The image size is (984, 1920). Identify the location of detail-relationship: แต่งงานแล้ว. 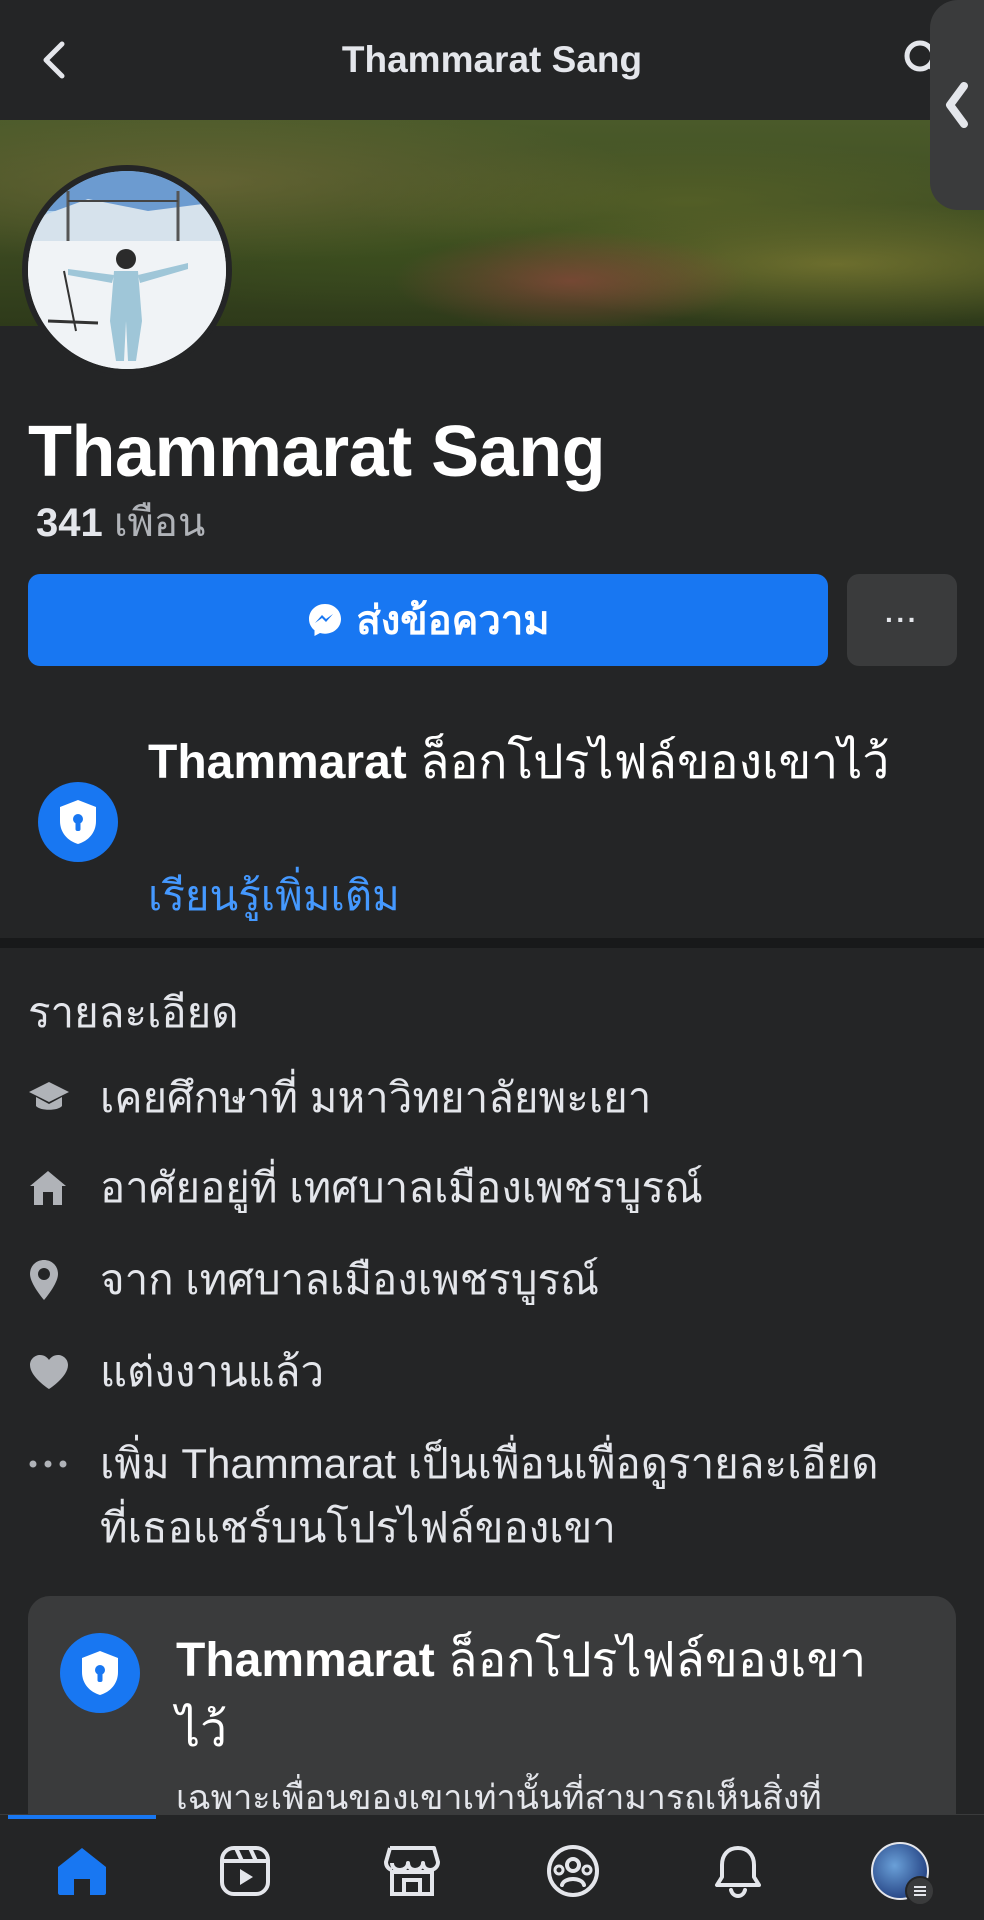
(493, 1372).